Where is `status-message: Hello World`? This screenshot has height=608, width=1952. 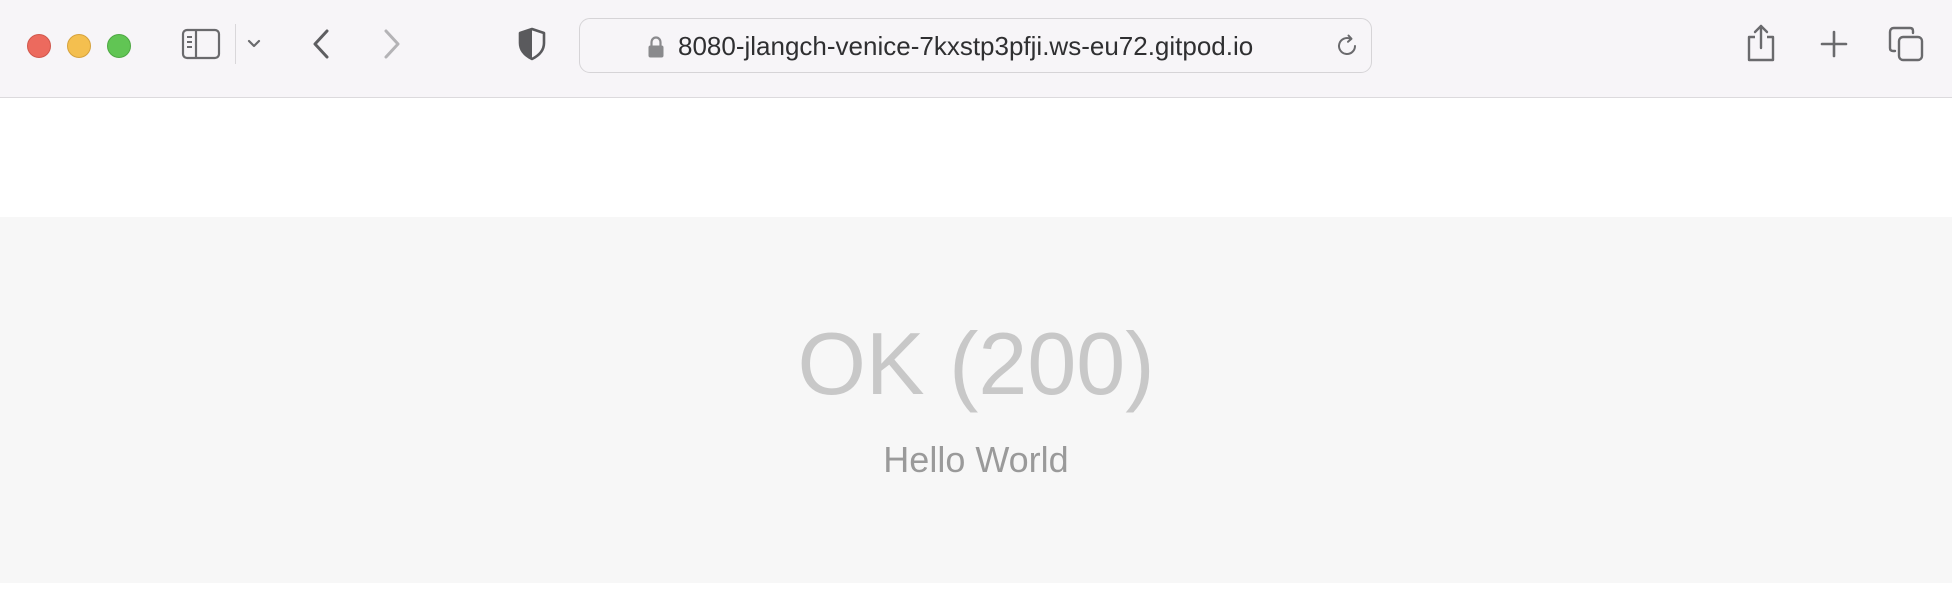 status-message: Hello World is located at coordinates (976, 459).